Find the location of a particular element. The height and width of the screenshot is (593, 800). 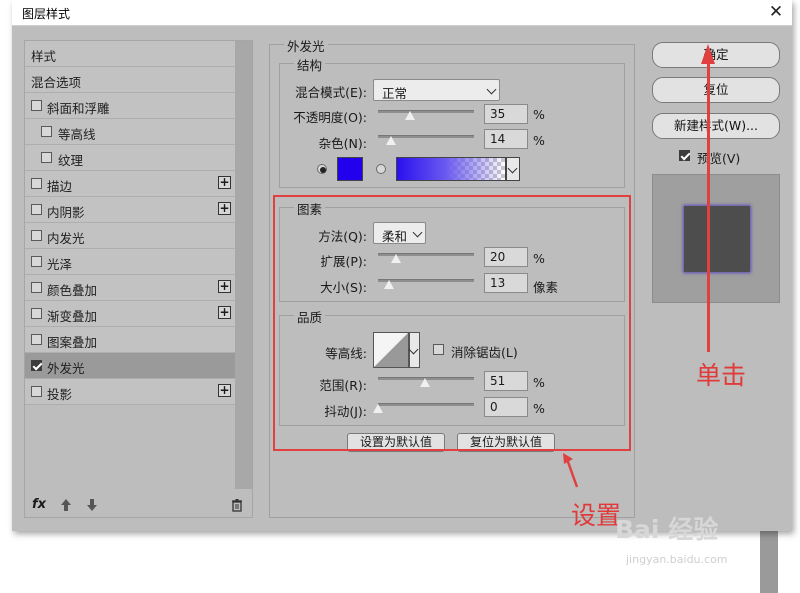

styles-list-item: 渐变叠加 + is located at coordinates (130, 314).